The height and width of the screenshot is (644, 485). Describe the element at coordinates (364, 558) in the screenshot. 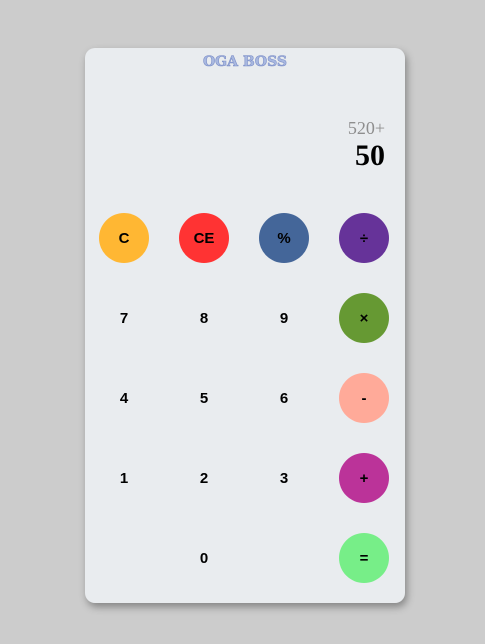

I see `equals-button: =` at that location.